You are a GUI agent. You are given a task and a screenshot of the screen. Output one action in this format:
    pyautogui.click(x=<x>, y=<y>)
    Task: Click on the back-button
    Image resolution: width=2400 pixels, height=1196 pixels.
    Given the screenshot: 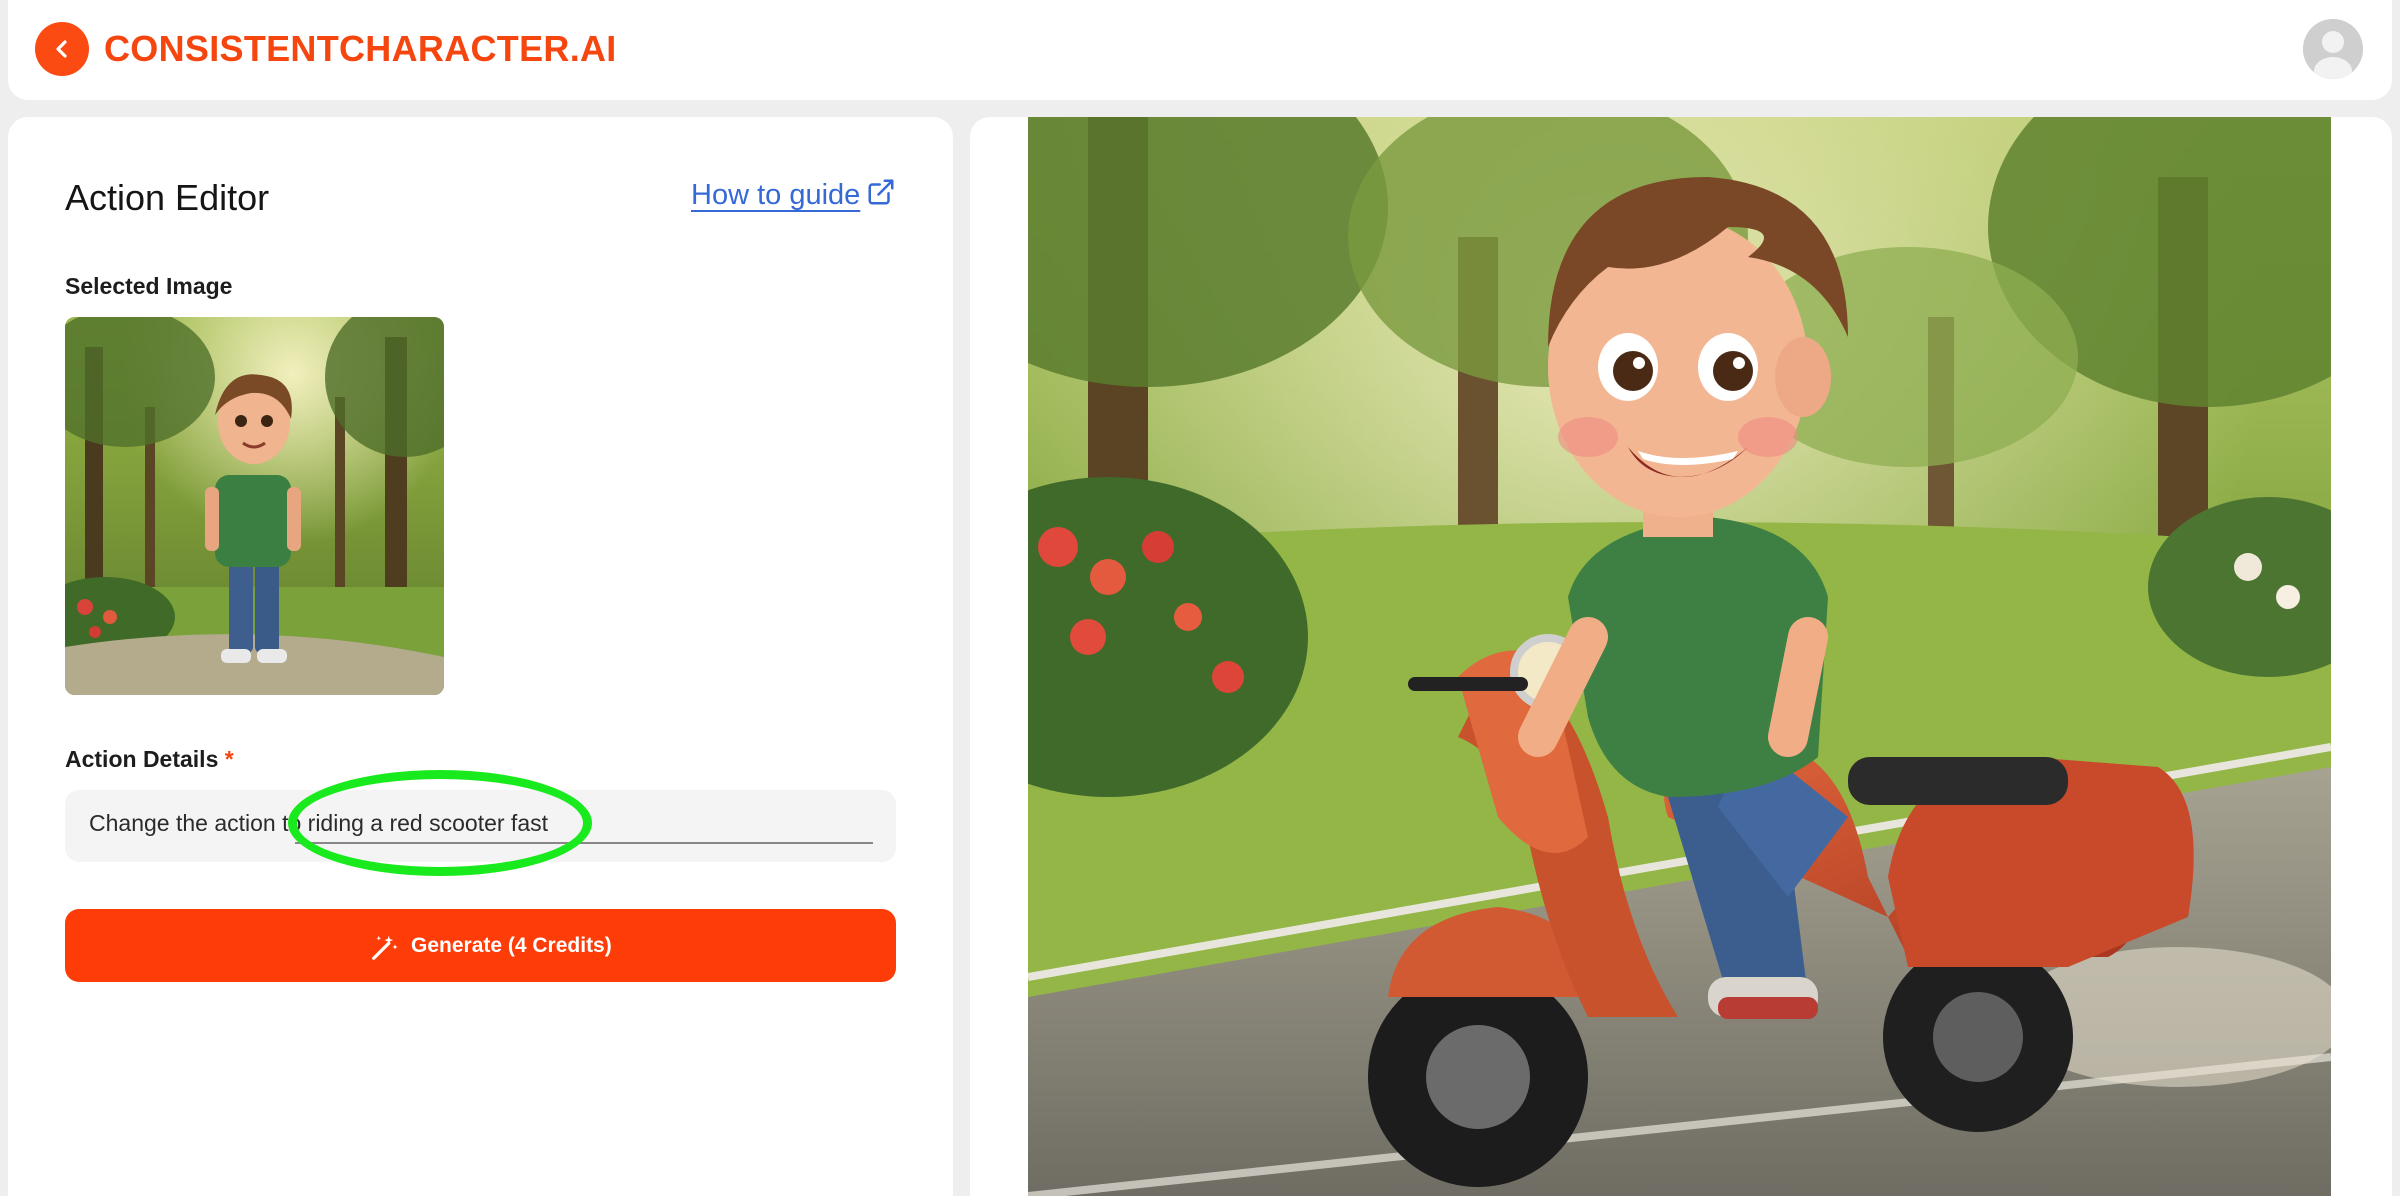 What is the action you would take?
    pyautogui.click(x=62, y=49)
    